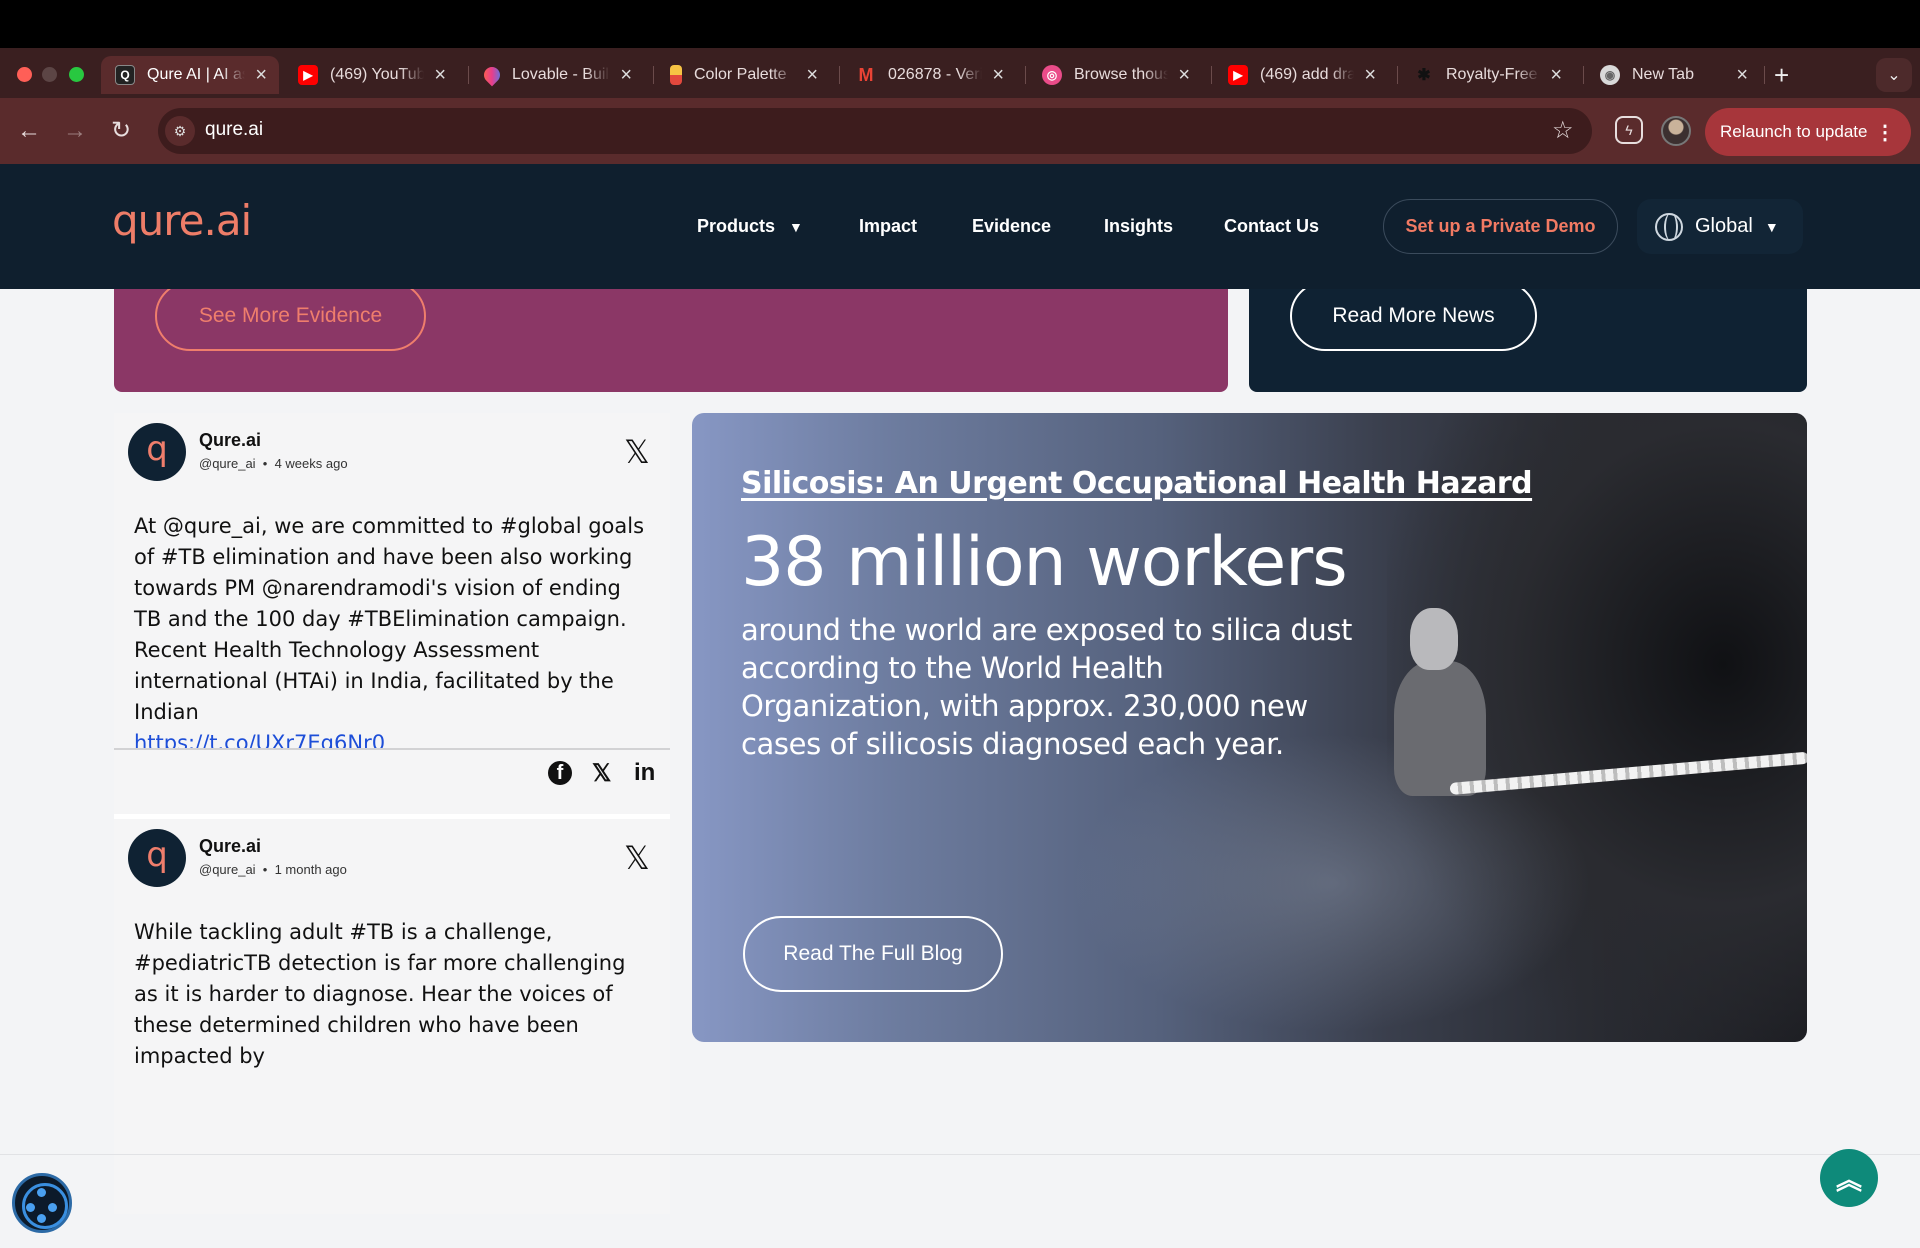  I want to click on tab-title: Browse thousands, so click(1121, 74).